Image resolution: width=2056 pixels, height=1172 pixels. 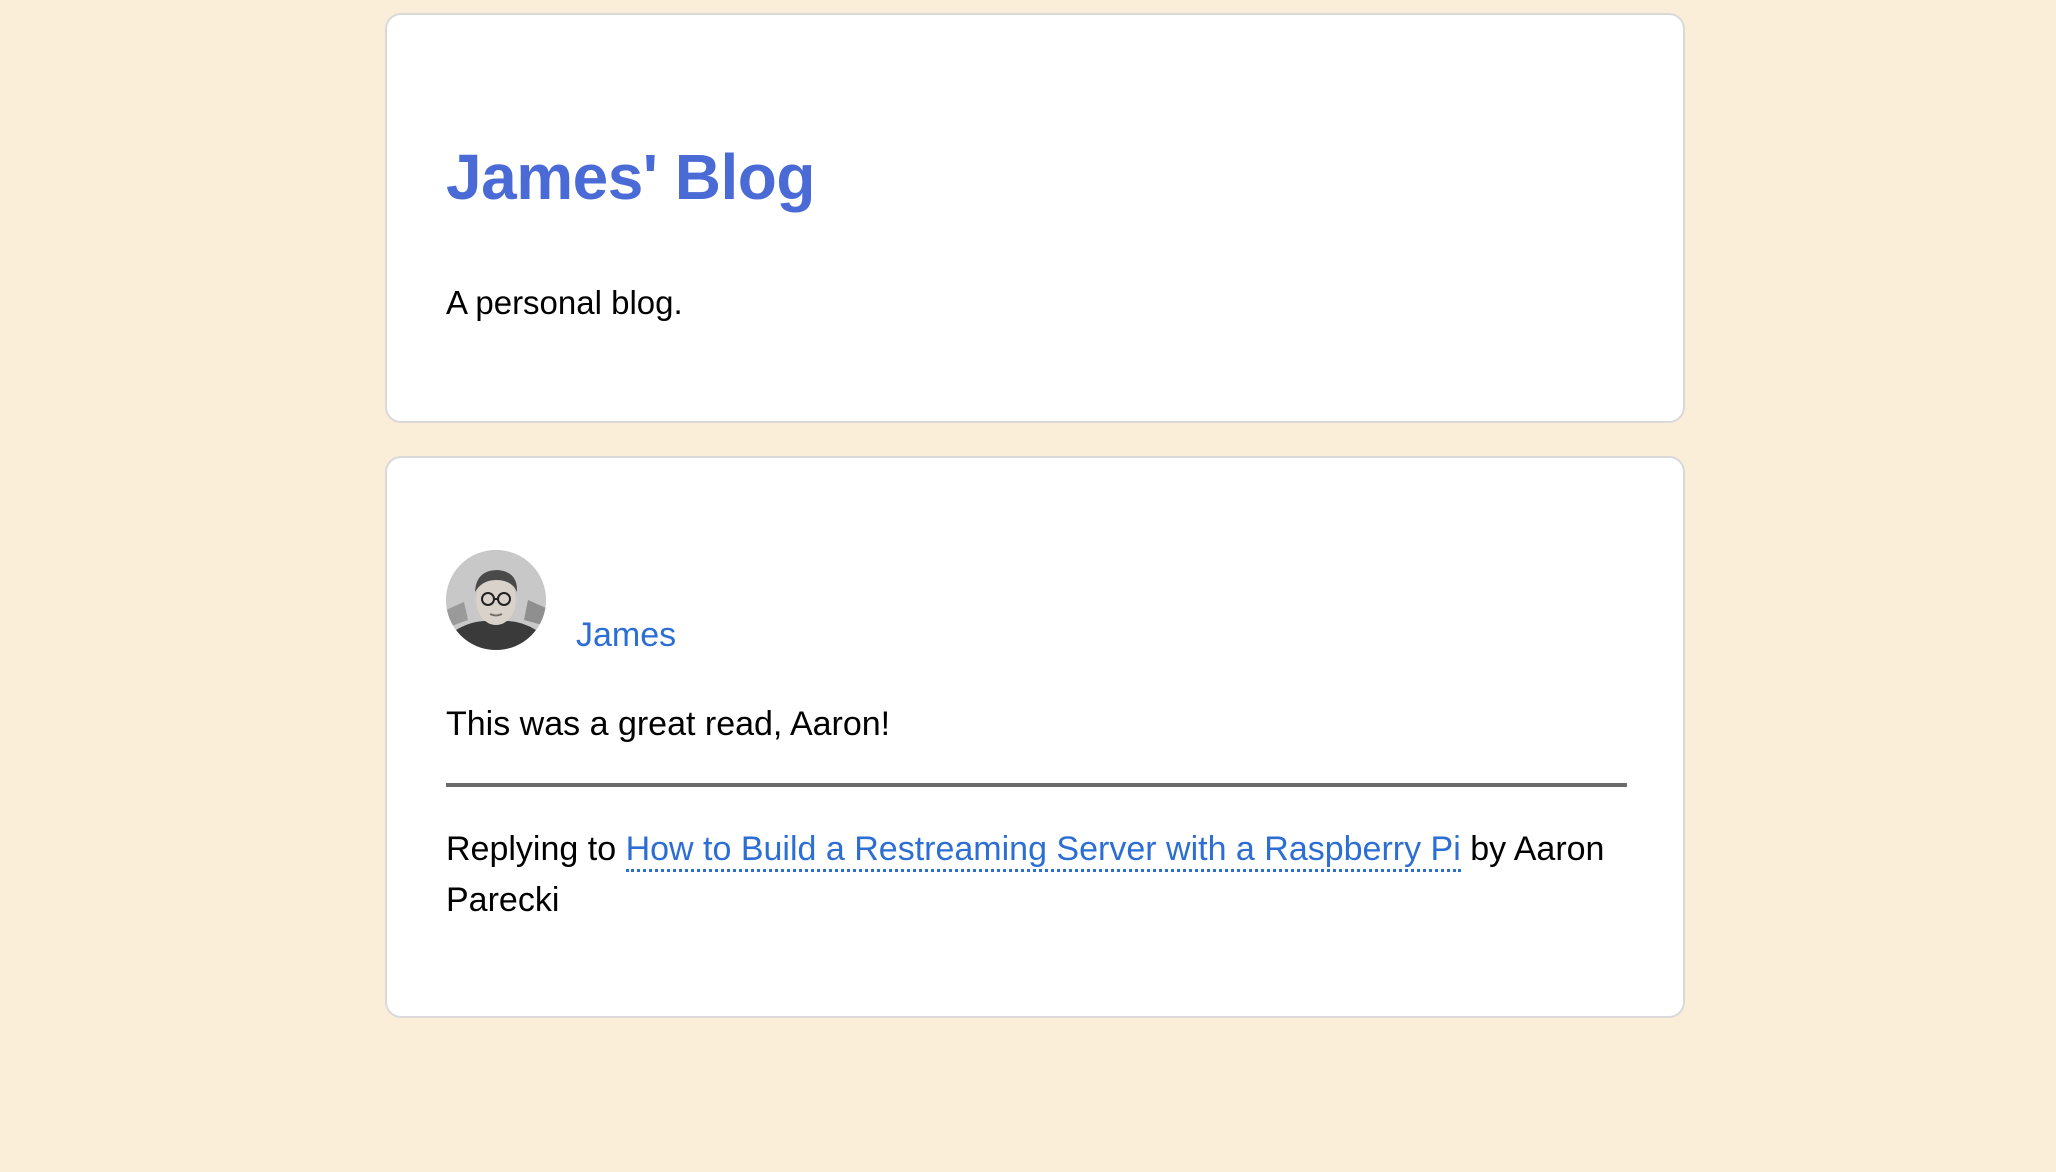 What do you see at coordinates (1036, 785) in the screenshot?
I see `post-divider` at bounding box center [1036, 785].